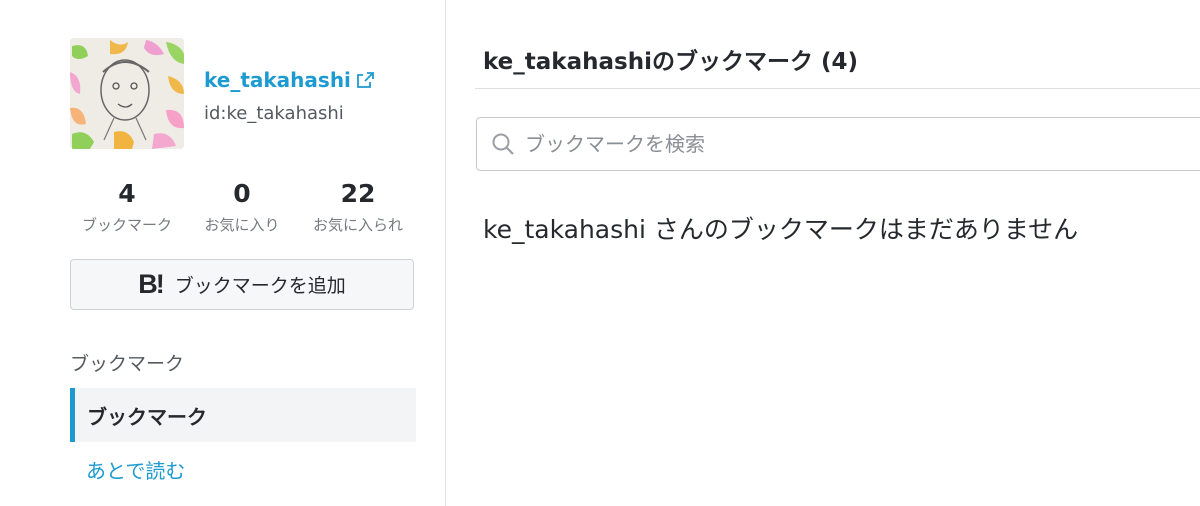 The image size is (1200, 506). Describe the element at coordinates (670, 62) in the screenshot. I see `page-title: ke_takahashiのブックマーク (4)` at that location.